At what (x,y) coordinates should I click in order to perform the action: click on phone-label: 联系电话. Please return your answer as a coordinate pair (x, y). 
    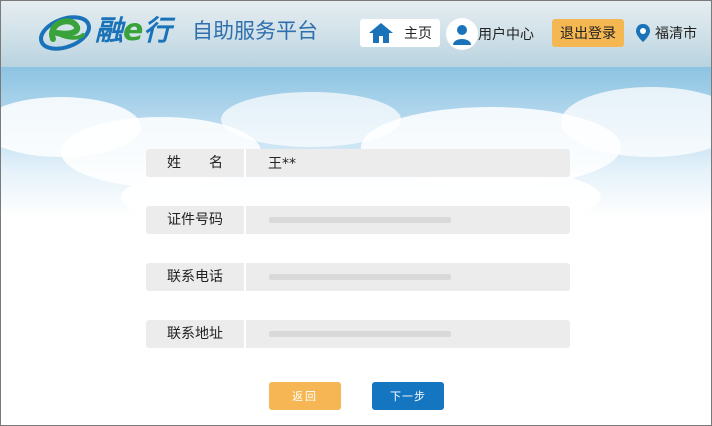
    Looking at the image, I should click on (196, 277).